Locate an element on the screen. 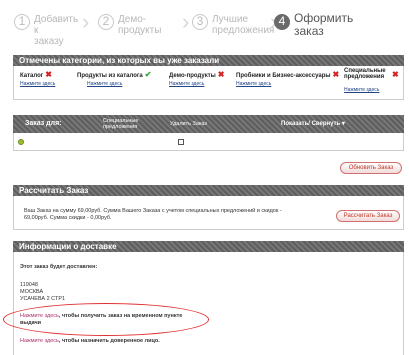 The image size is (409, 355). delete-order-column: Удалить Заказ is located at coordinates (188, 124).